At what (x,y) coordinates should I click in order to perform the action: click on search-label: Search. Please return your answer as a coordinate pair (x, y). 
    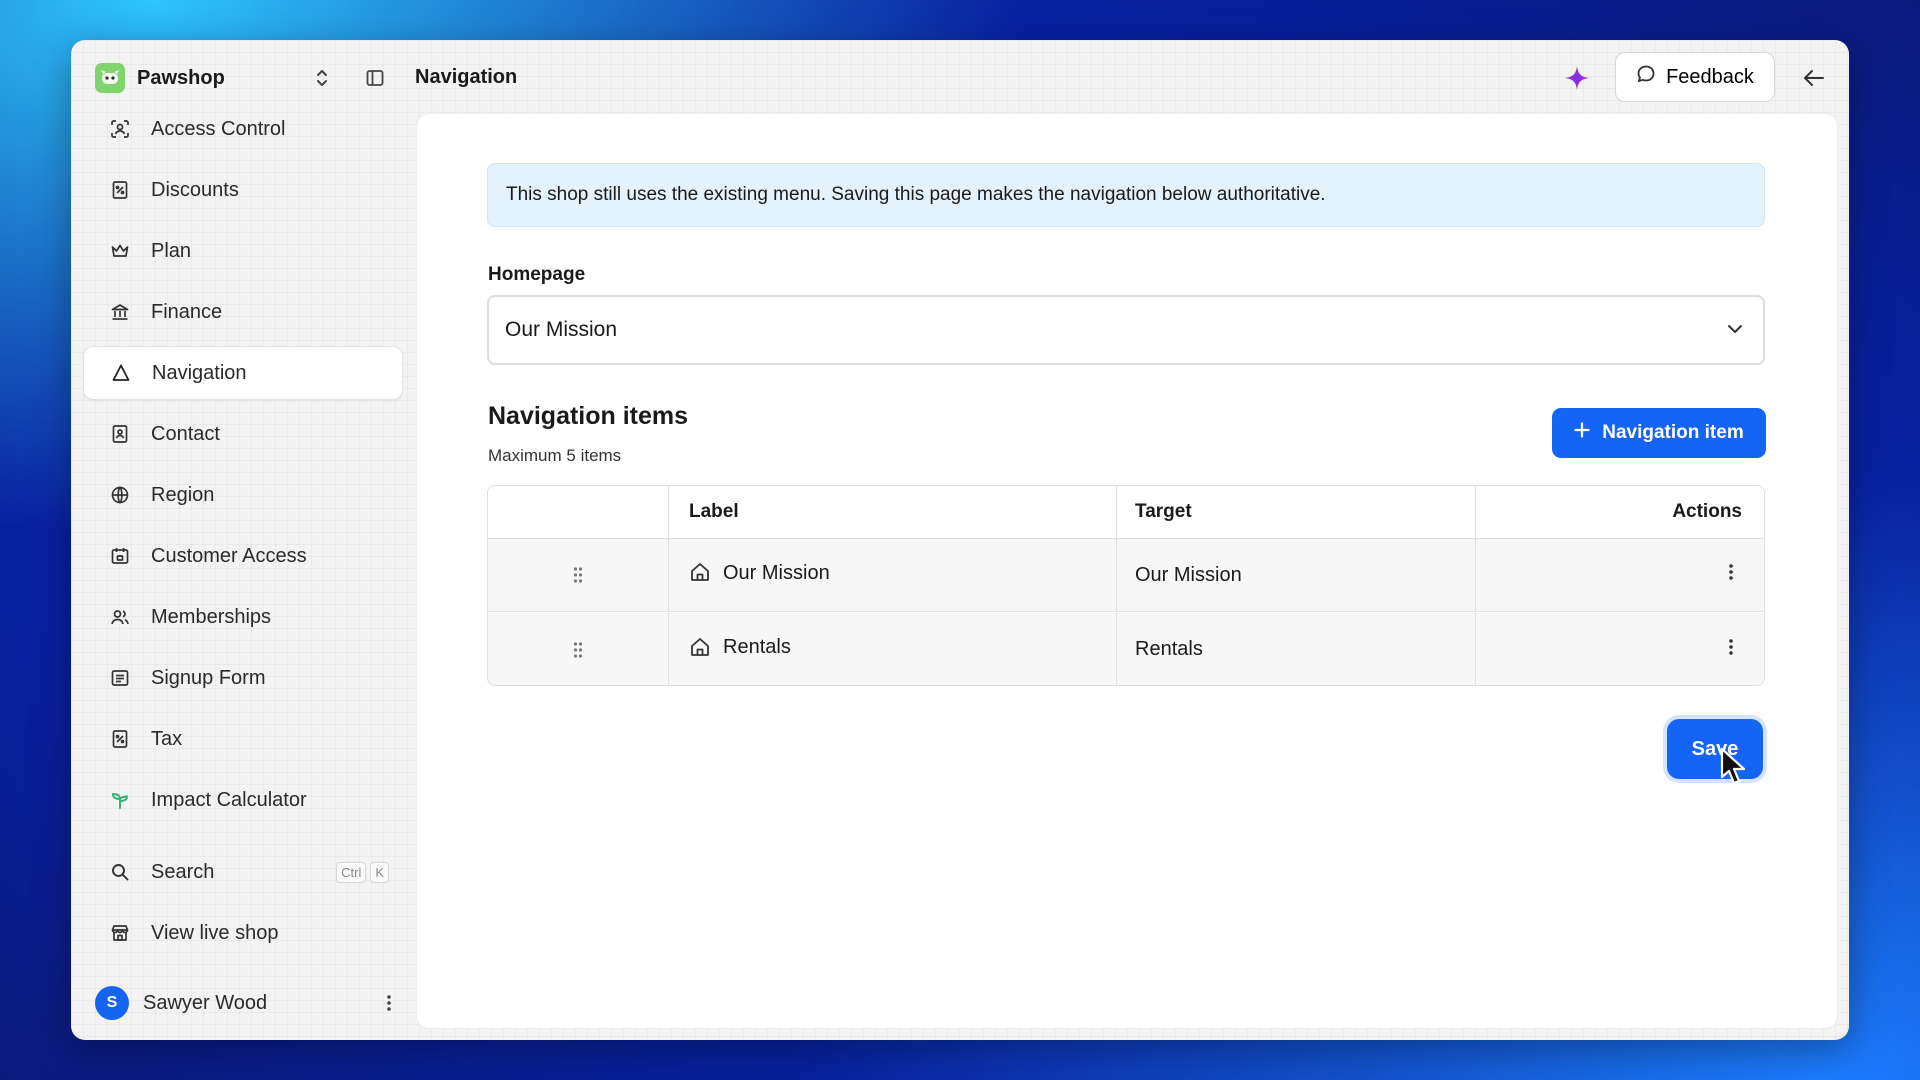
    Looking at the image, I should click on (183, 871).